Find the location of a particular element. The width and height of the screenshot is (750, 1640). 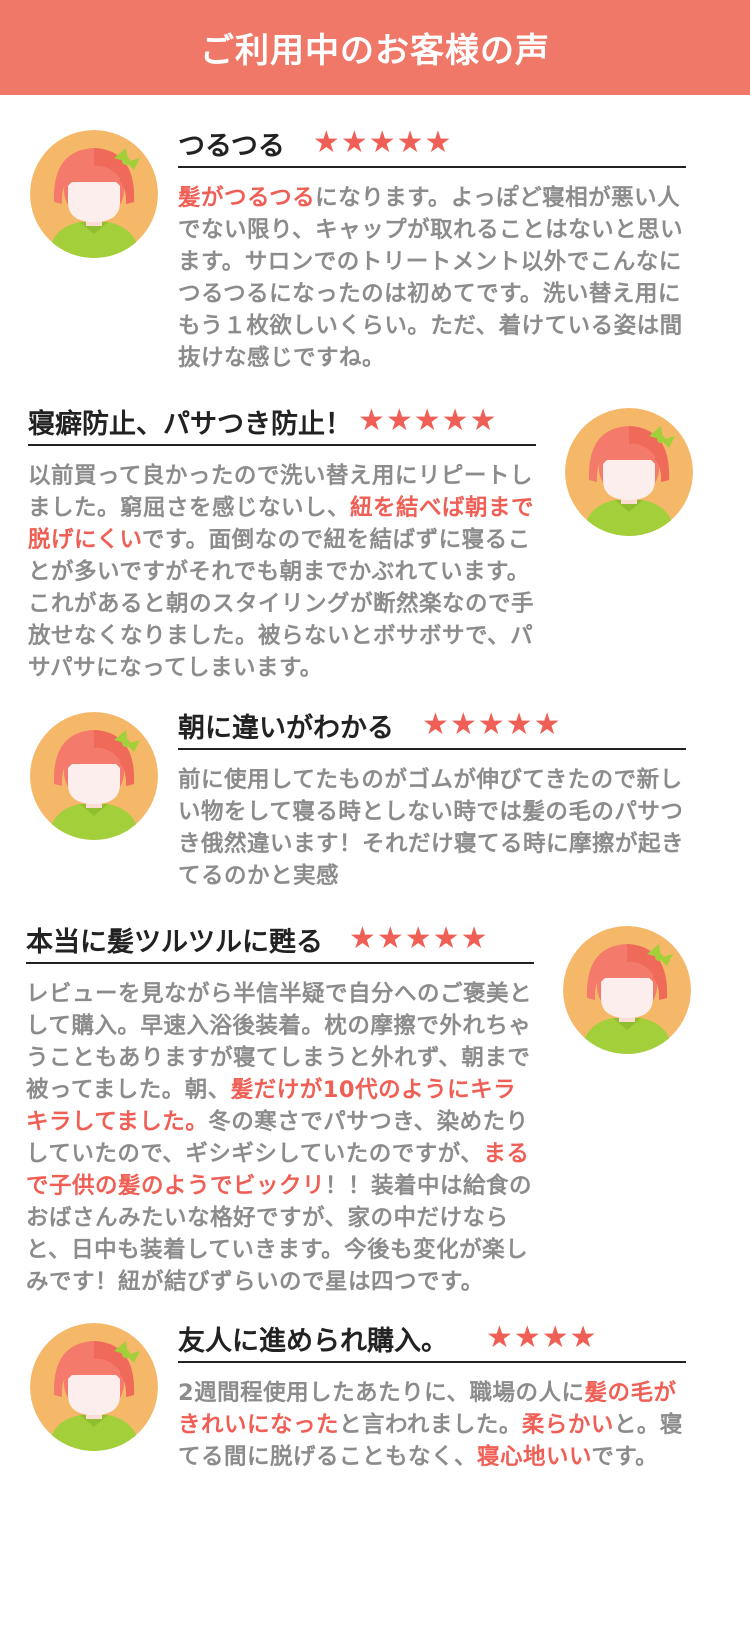

review-title: 寝癖防止、パサつき防止！ is located at coordinates (190, 424).